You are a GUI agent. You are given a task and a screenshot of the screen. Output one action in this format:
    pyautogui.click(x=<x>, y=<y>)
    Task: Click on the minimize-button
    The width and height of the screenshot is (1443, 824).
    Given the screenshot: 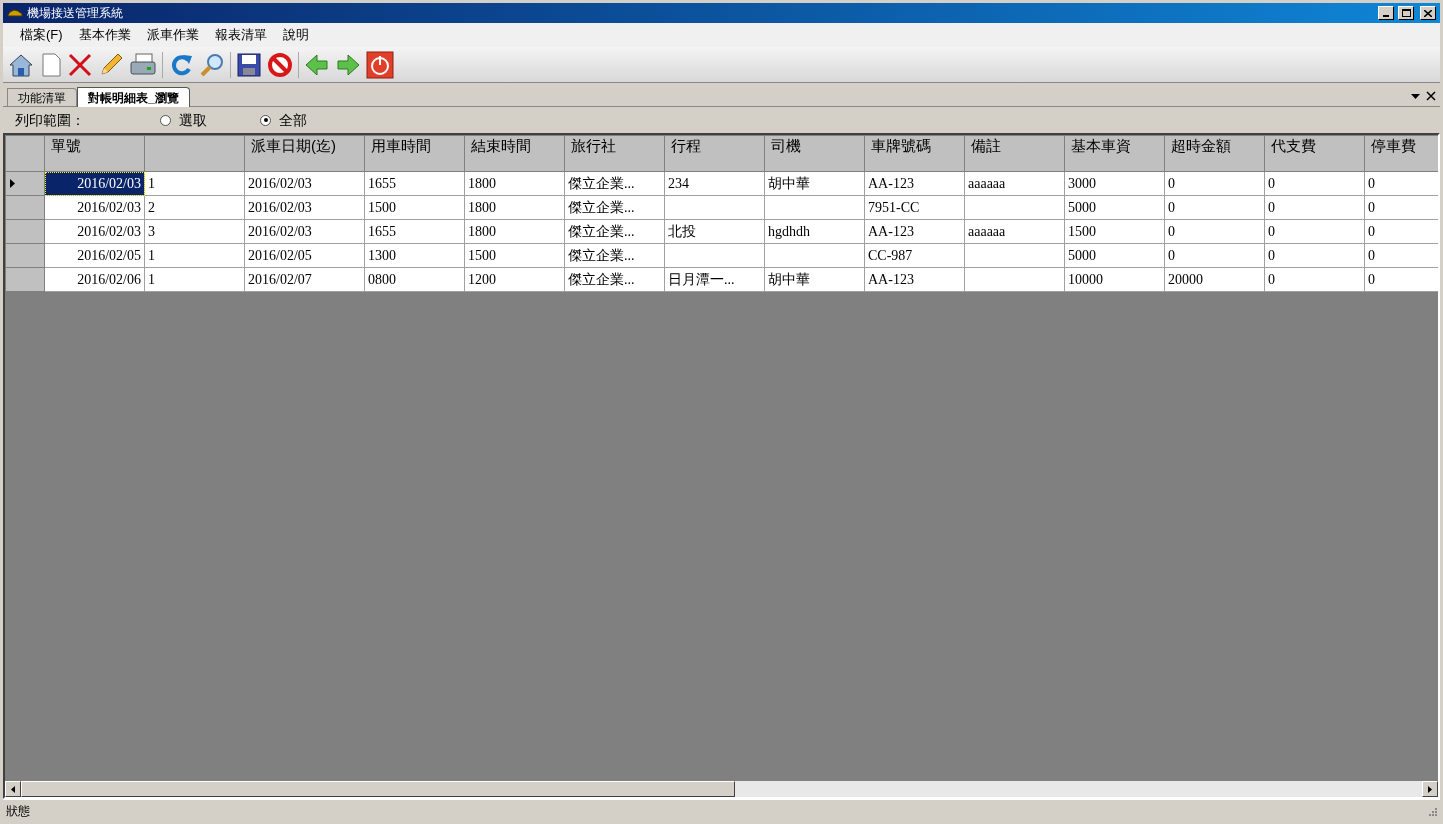 What is the action you would take?
    pyautogui.click(x=1386, y=13)
    